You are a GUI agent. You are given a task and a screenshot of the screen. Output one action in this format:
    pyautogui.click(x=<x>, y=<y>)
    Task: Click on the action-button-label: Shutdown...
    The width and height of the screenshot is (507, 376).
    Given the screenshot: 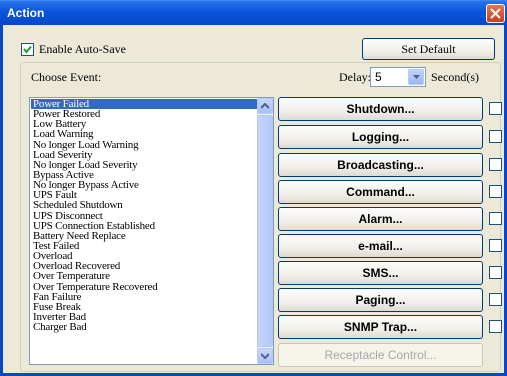 What is the action you would take?
    pyautogui.click(x=380, y=109)
    